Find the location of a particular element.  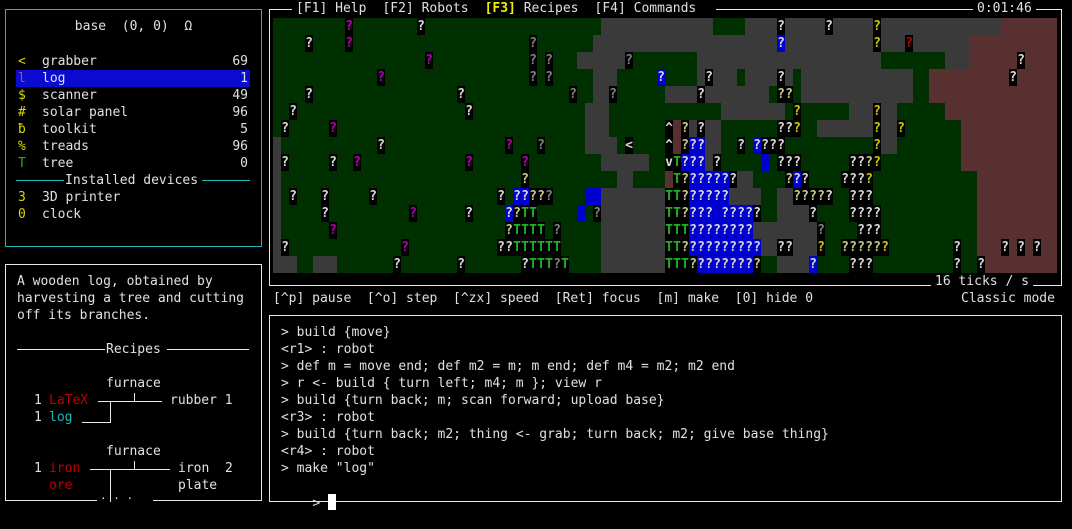

tab-robots: [F2] Robots is located at coordinates (425, 8).